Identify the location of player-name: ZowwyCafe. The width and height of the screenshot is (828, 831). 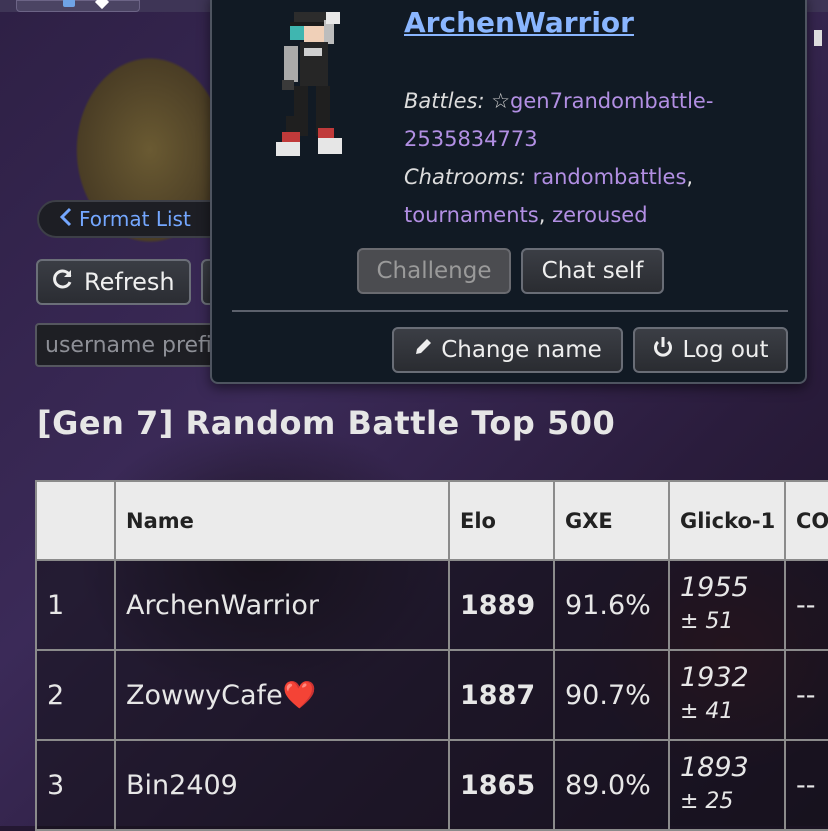
(204, 695).